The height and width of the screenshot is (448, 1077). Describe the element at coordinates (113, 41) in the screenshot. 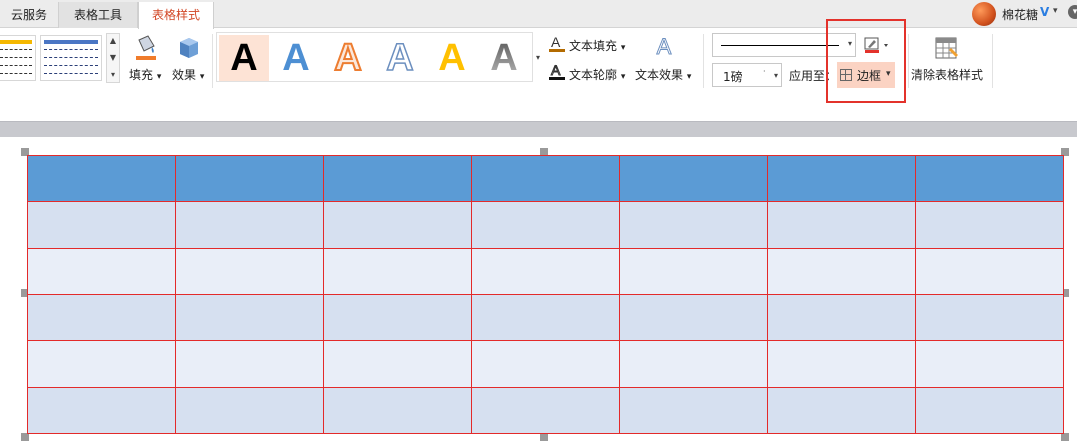

I see `scroll-up-icon: ▲` at that location.